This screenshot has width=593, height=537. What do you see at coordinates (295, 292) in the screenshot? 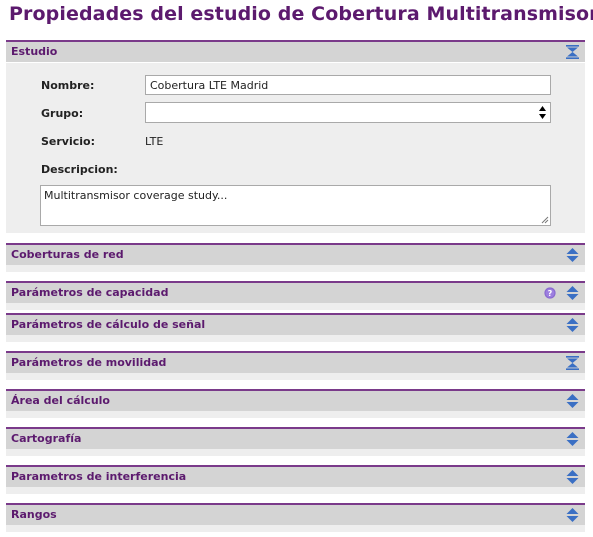
I see `section-header-parametros-capacidad: Parámetros de capacidad ?` at bounding box center [295, 292].